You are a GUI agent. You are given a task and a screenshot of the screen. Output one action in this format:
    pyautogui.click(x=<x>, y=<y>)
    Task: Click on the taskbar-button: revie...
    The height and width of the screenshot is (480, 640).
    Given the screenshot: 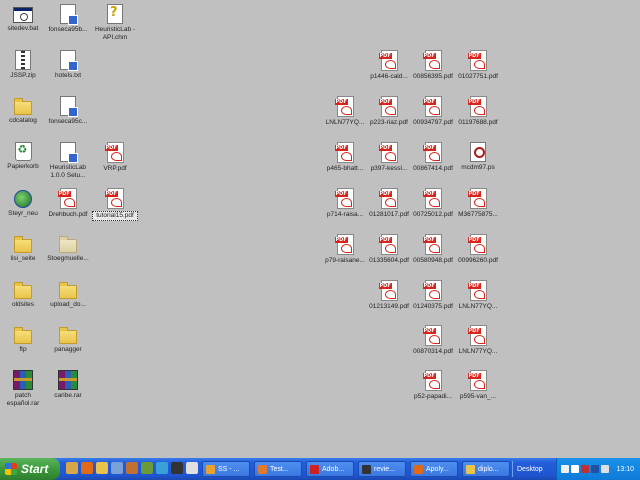 What is the action you would take?
    pyautogui.click(x=382, y=469)
    